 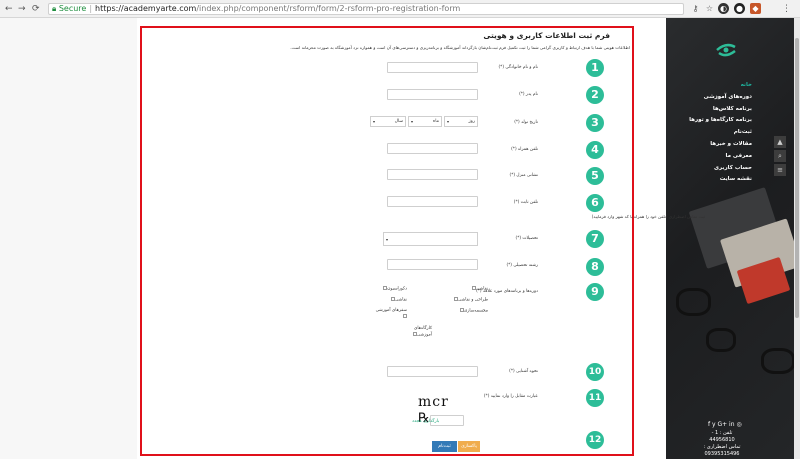 I want to click on step-number: 8, so click(x=595, y=267).